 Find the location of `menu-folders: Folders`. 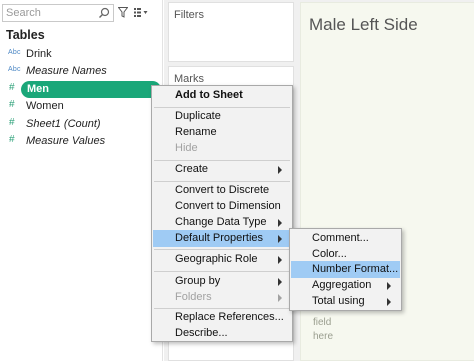

menu-folders: Folders is located at coordinates (222, 297).